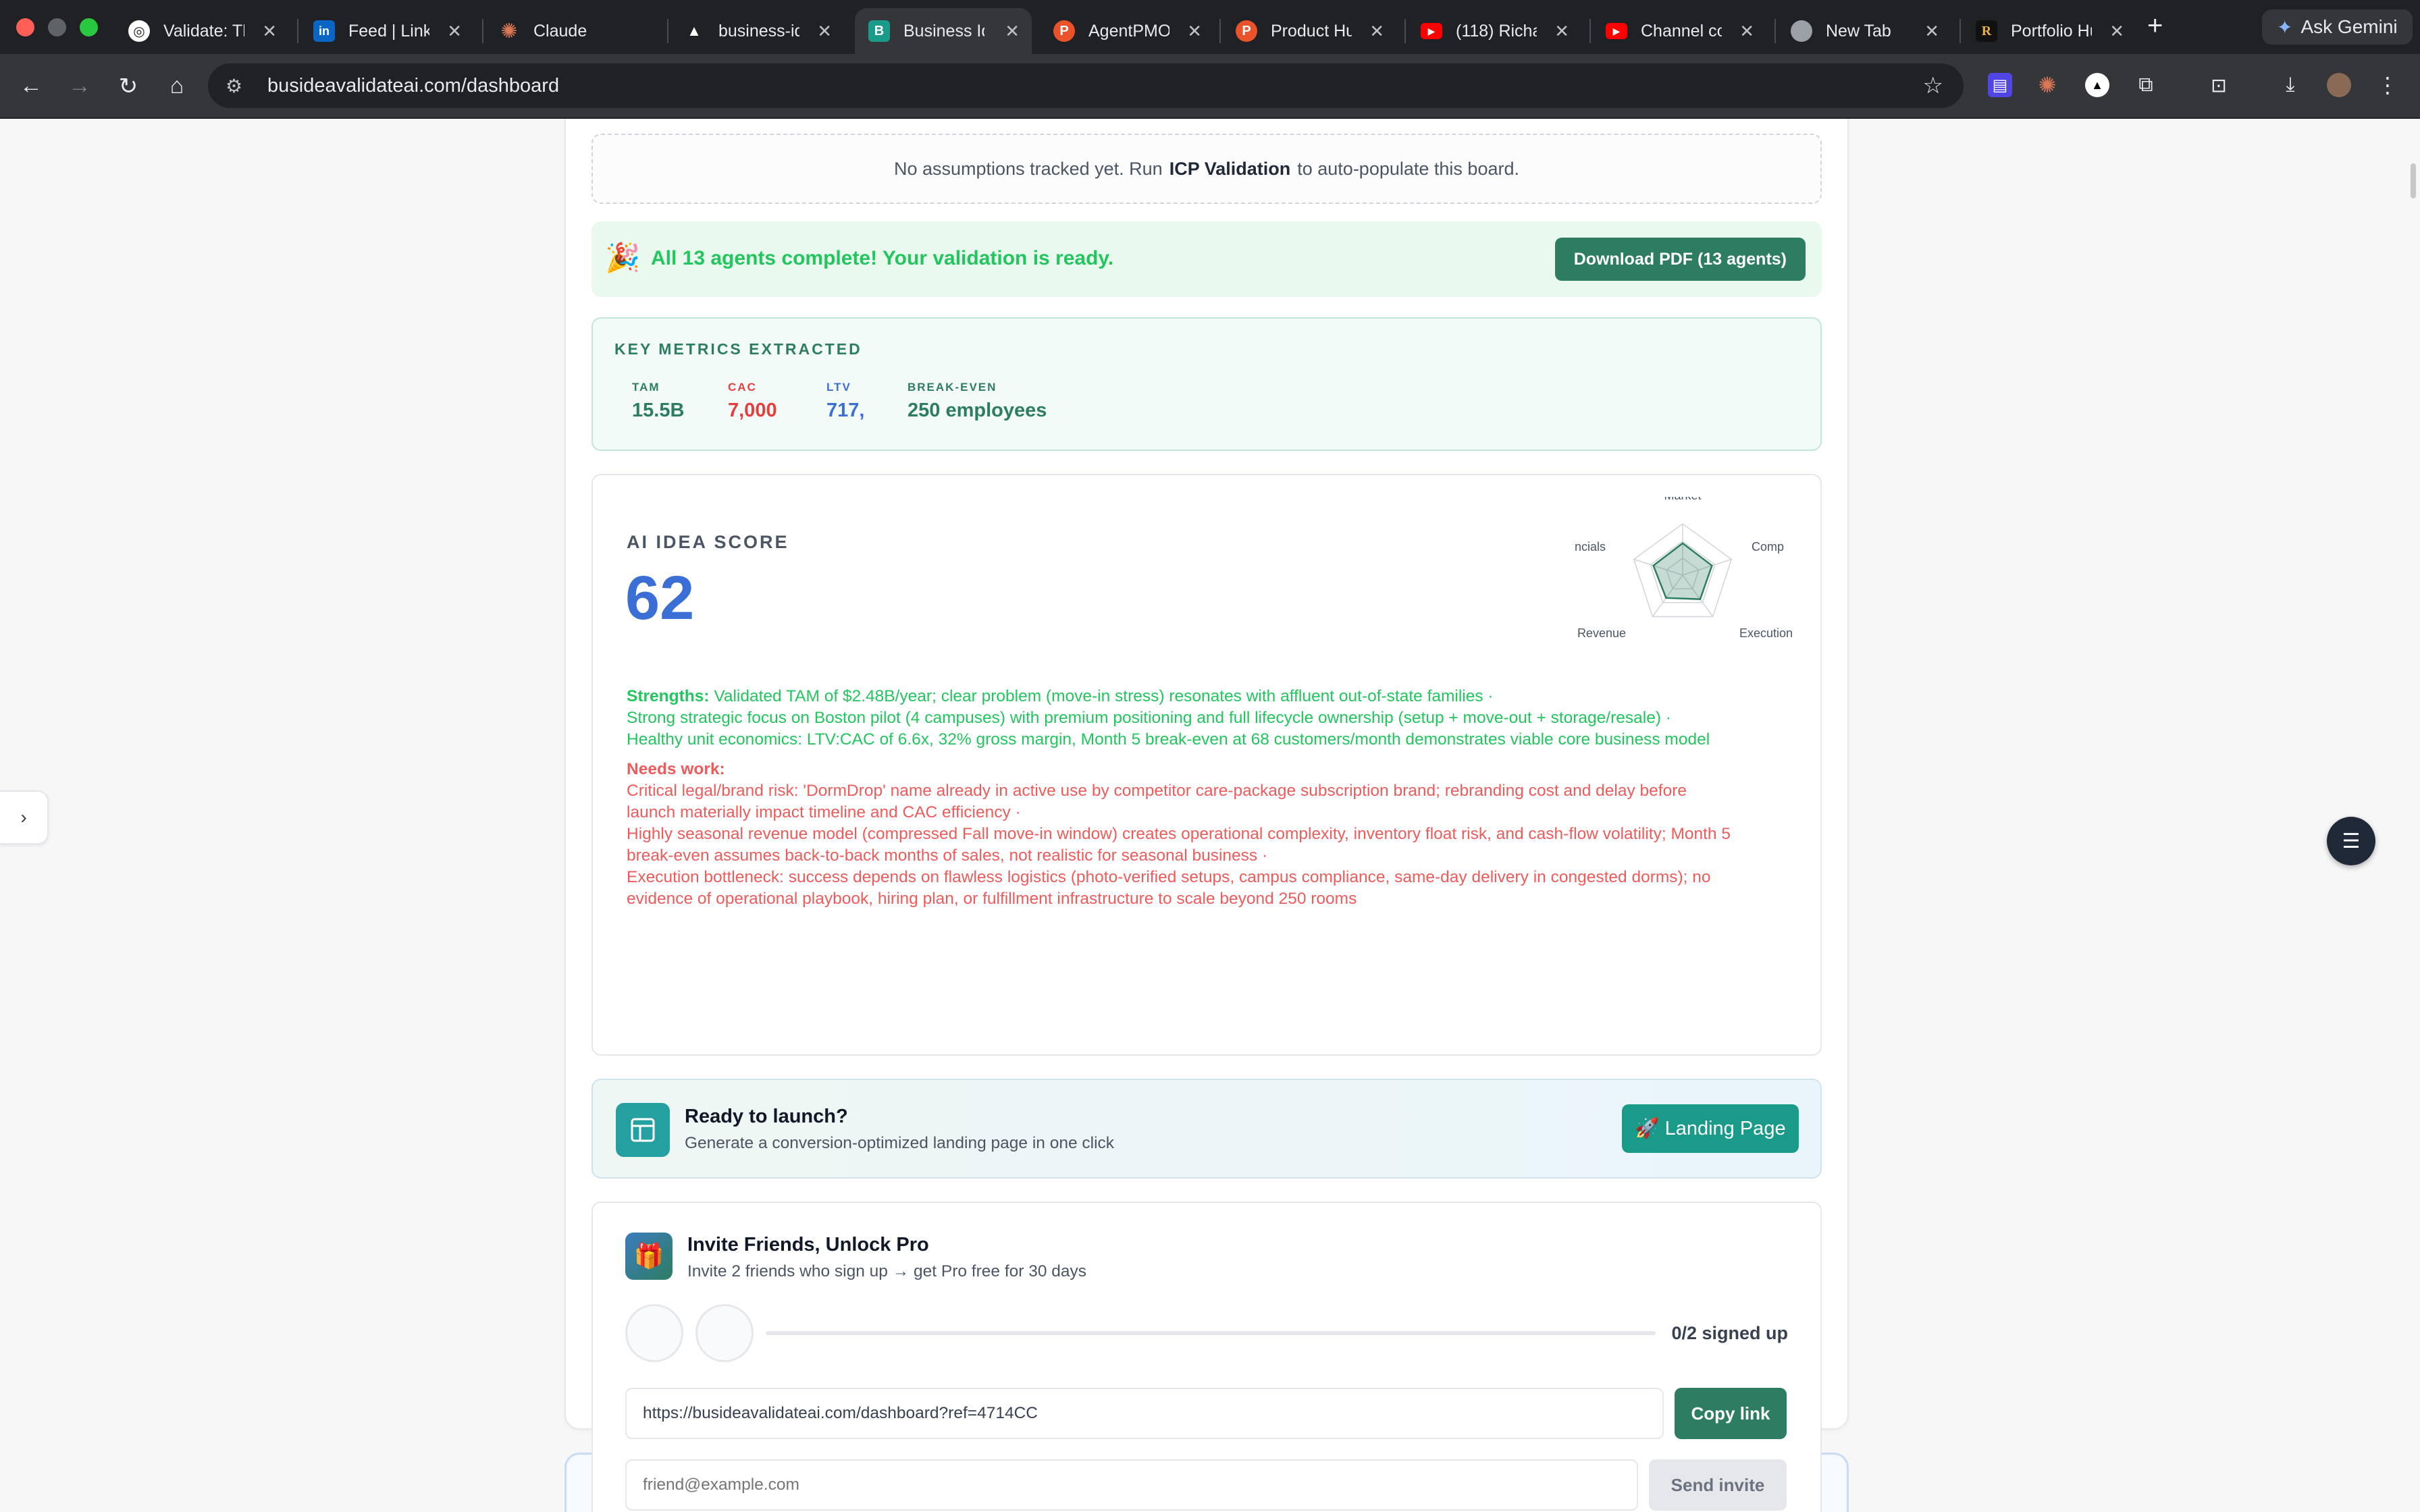  What do you see at coordinates (649, 1256) in the screenshot?
I see `gift-icon: 🎁` at bounding box center [649, 1256].